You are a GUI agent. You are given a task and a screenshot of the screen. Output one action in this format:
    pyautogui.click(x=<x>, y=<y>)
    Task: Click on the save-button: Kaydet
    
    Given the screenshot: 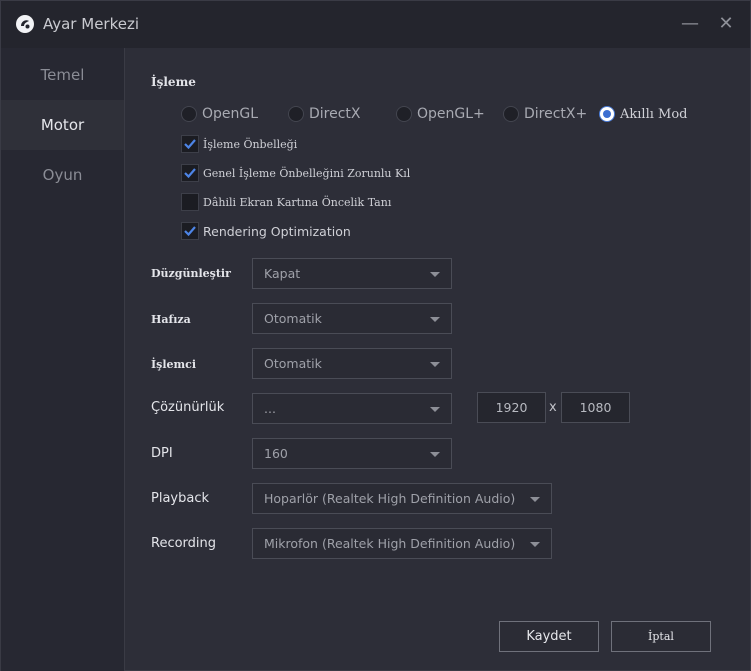 What is the action you would take?
    pyautogui.click(x=549, y=636)
    